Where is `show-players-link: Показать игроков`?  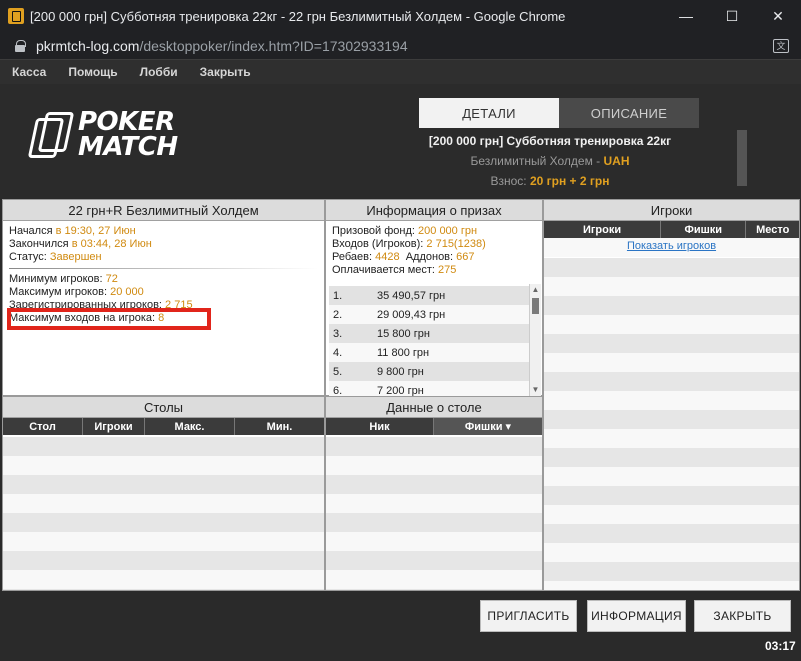 show-players-link: Показать игроков is located at coordinates (671, 246).